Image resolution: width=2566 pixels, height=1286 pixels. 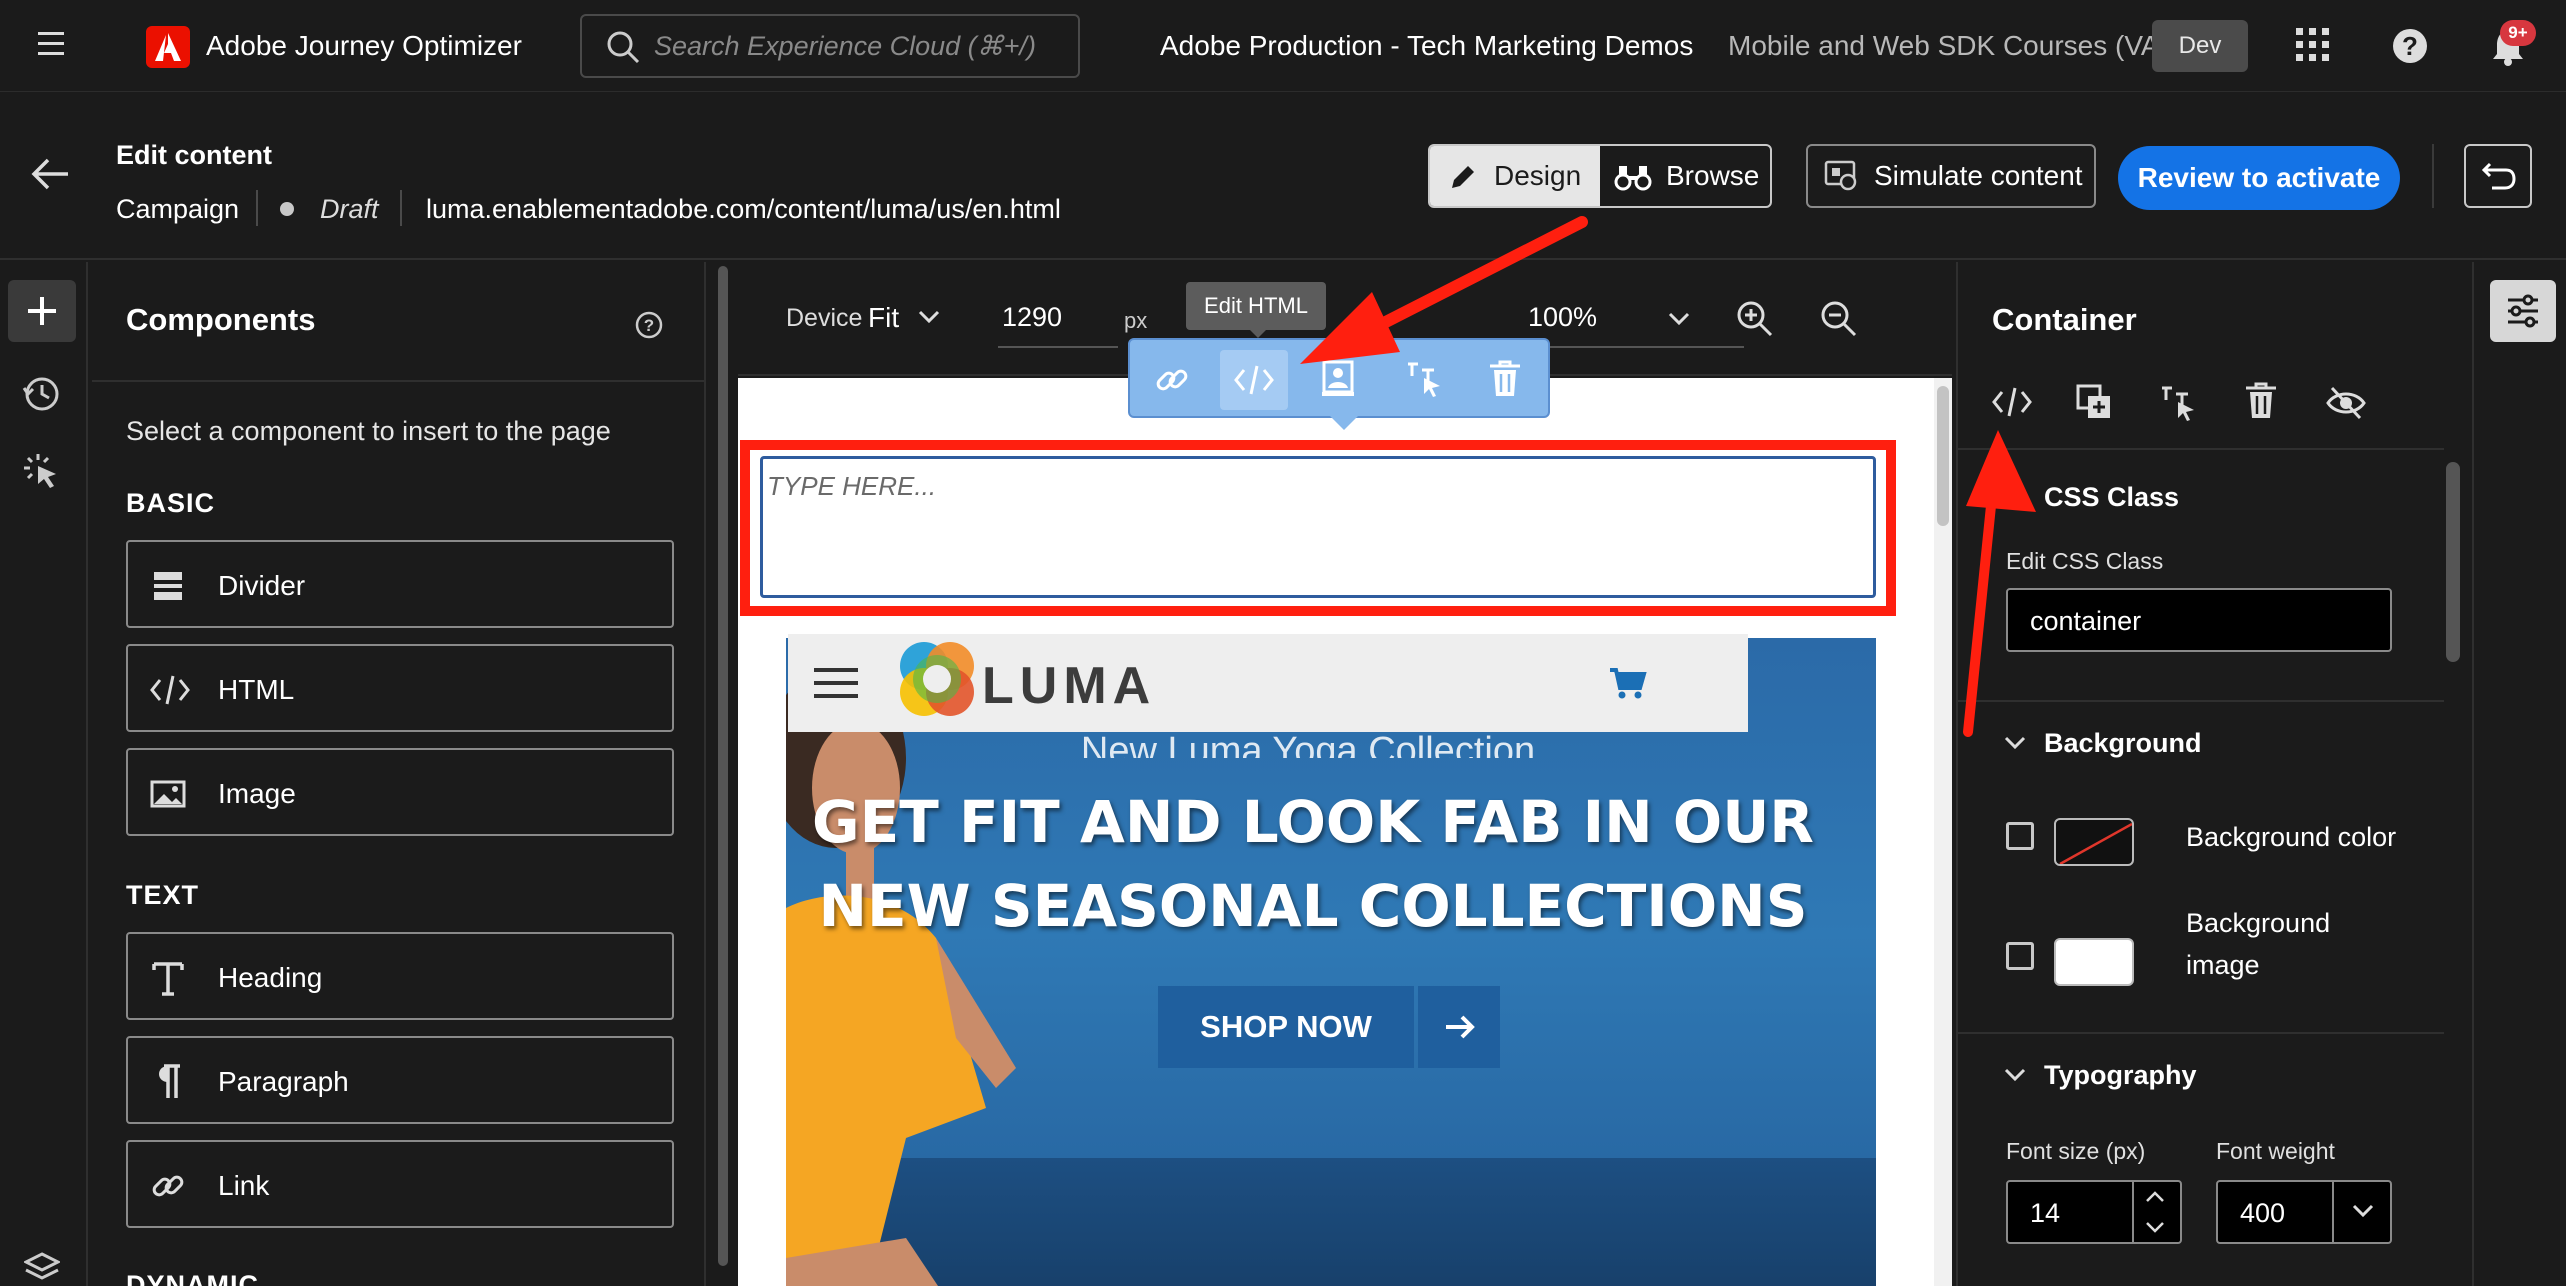 I want to click on page-title: Edit content, so click(x=194, y=155).